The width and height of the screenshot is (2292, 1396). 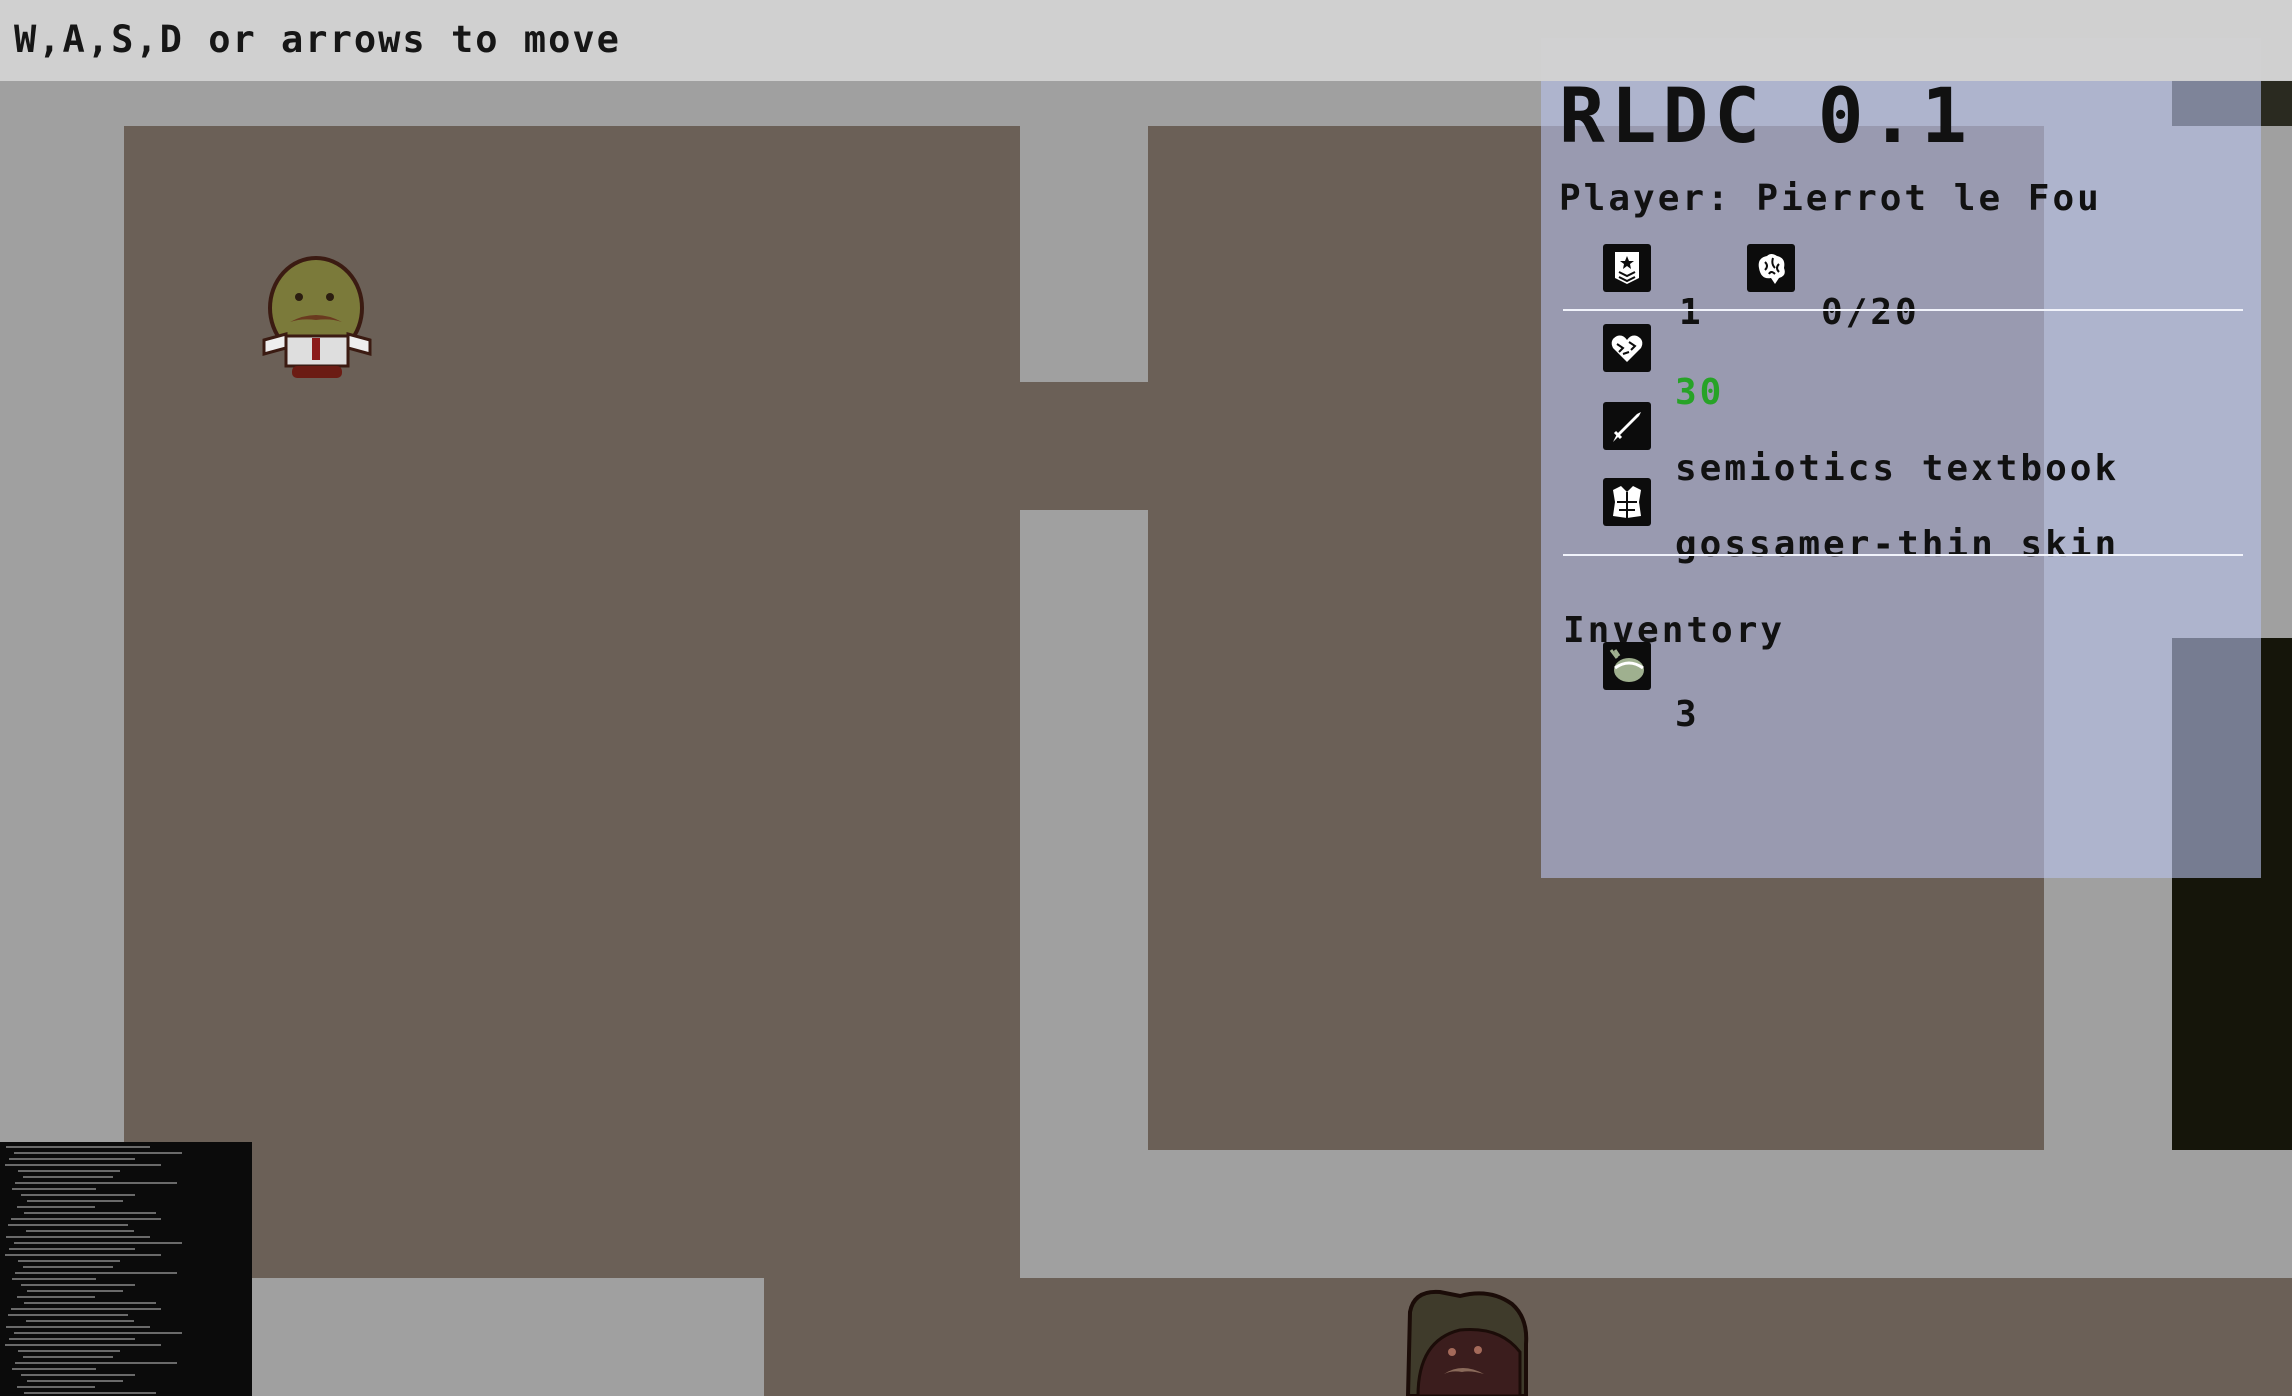 I want to click on monster-sprite, so click(x=1467, y=1342).